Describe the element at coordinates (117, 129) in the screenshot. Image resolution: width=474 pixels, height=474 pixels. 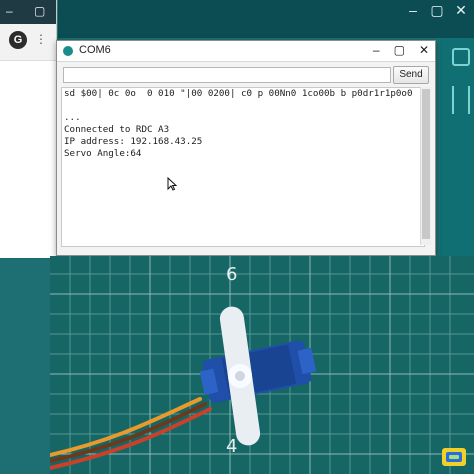
I see `output-line: Connected to RDC A3` at that location.